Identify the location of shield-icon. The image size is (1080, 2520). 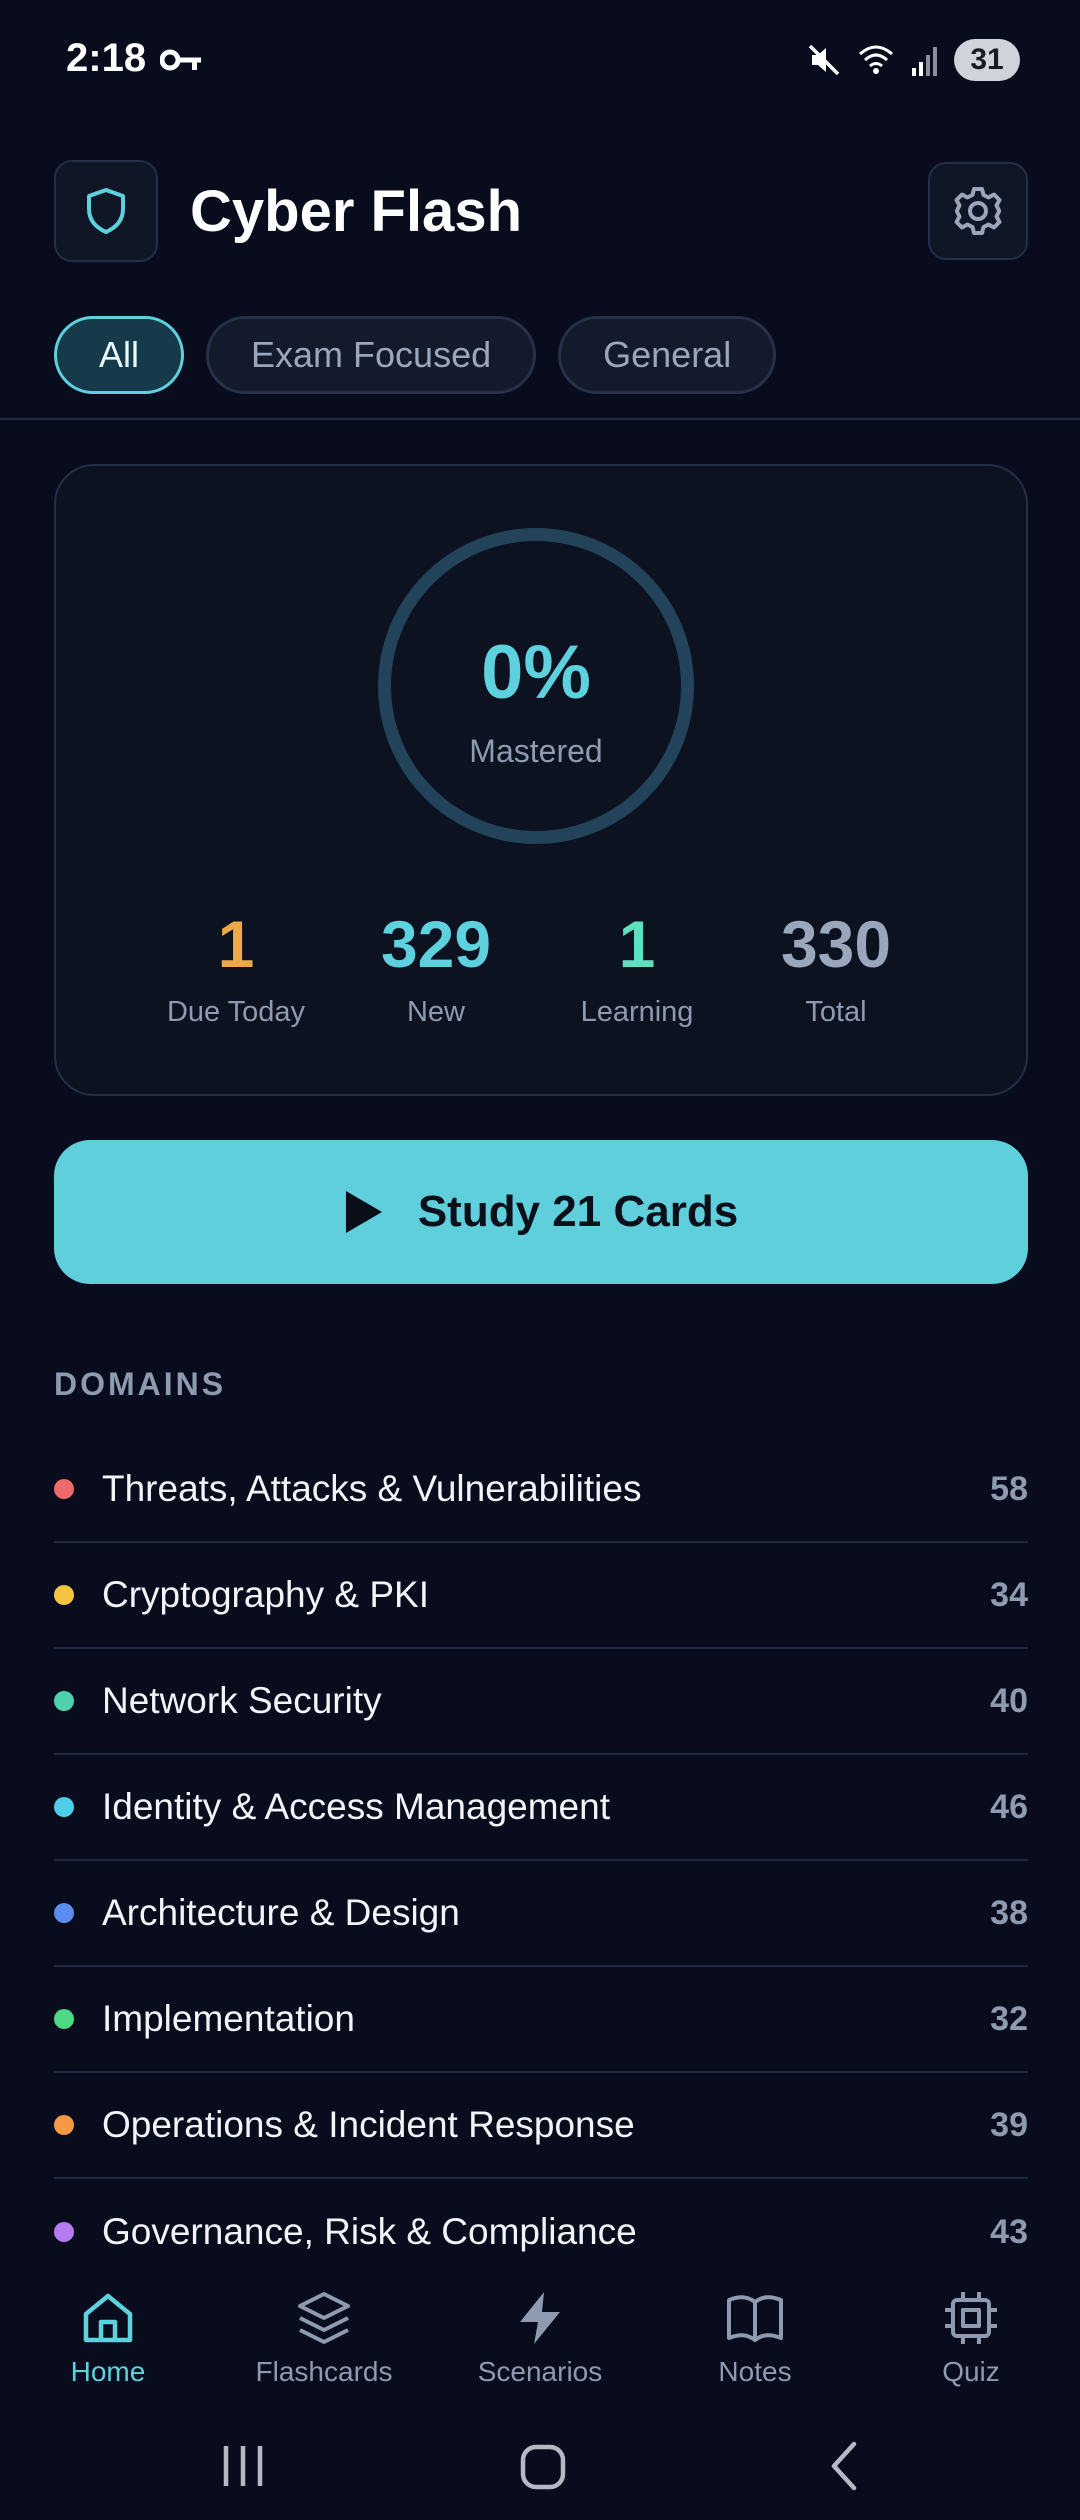
(106, 211).